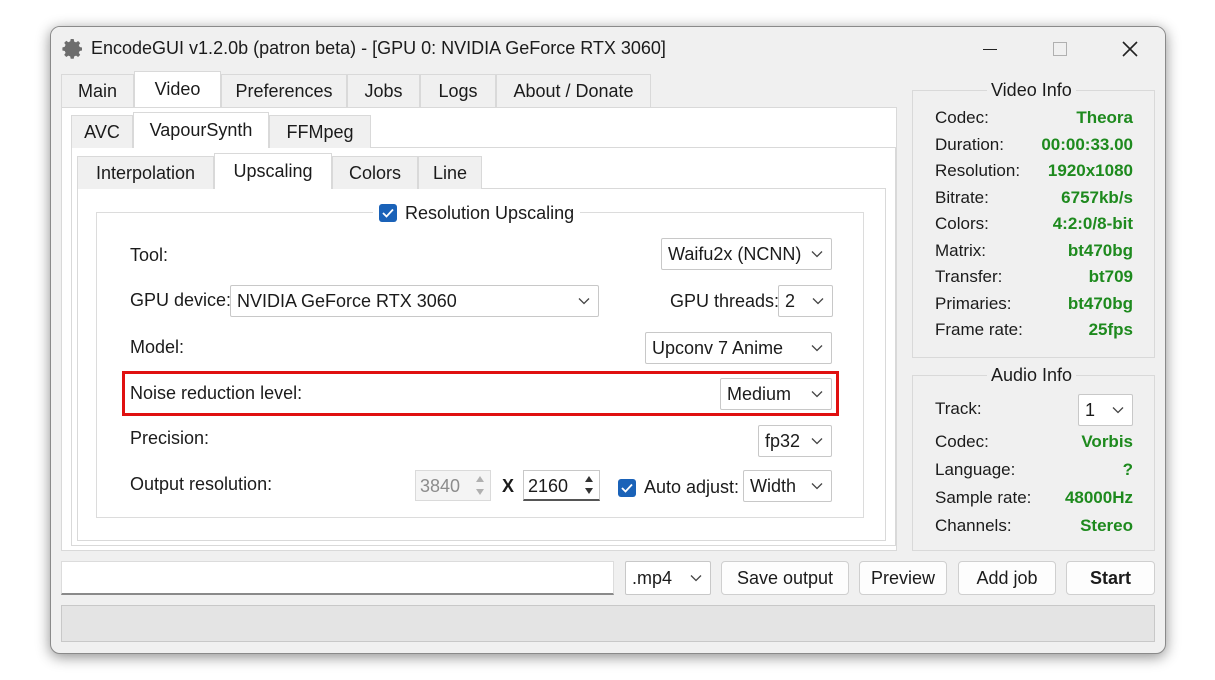 The height and width of the screenshot is (680, 1215). I want to click on video-info-label: Primaries:, so click(973, 303).